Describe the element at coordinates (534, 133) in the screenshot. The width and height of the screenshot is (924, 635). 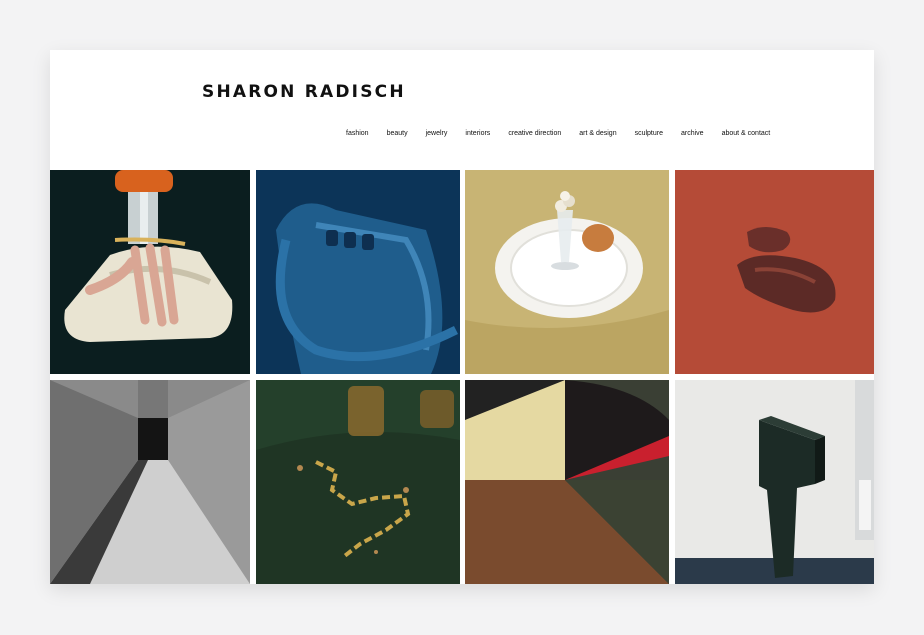
I see `nav-item-creative-direction: creative direction` at that location.